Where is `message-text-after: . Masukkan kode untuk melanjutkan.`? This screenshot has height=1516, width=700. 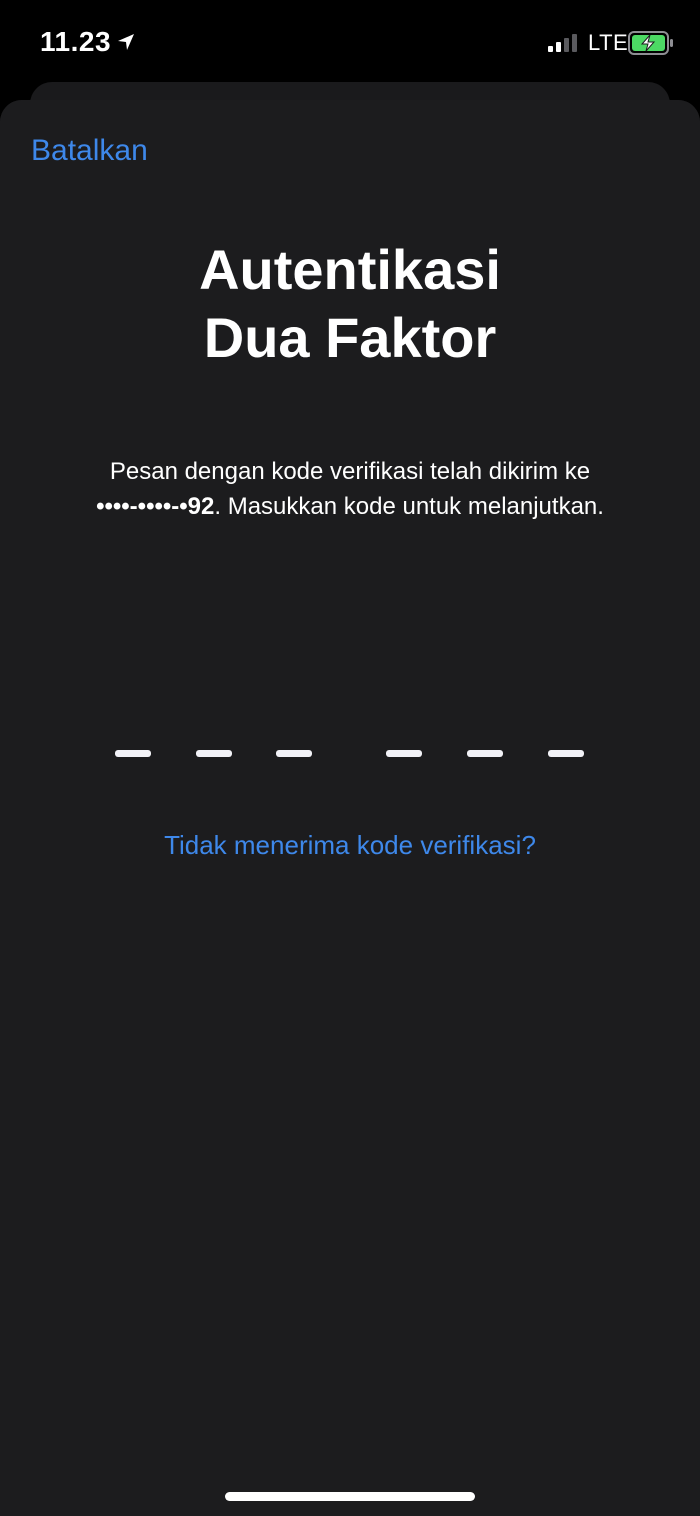
message-text-after: . Masukkan kode untuk melanjutkan. is located at coordinates (409, 506).